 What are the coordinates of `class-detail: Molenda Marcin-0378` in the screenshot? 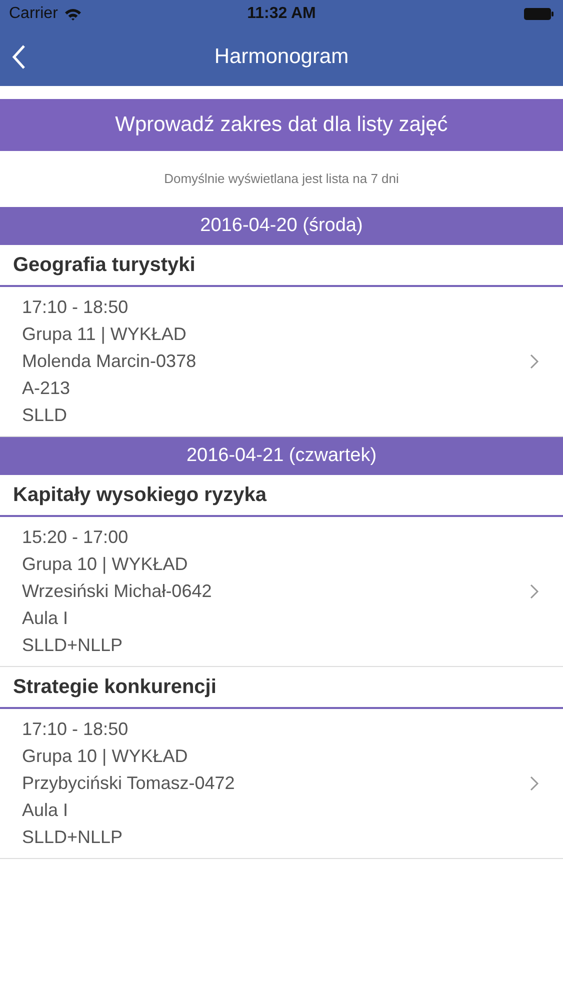 It's located at (110, 361).